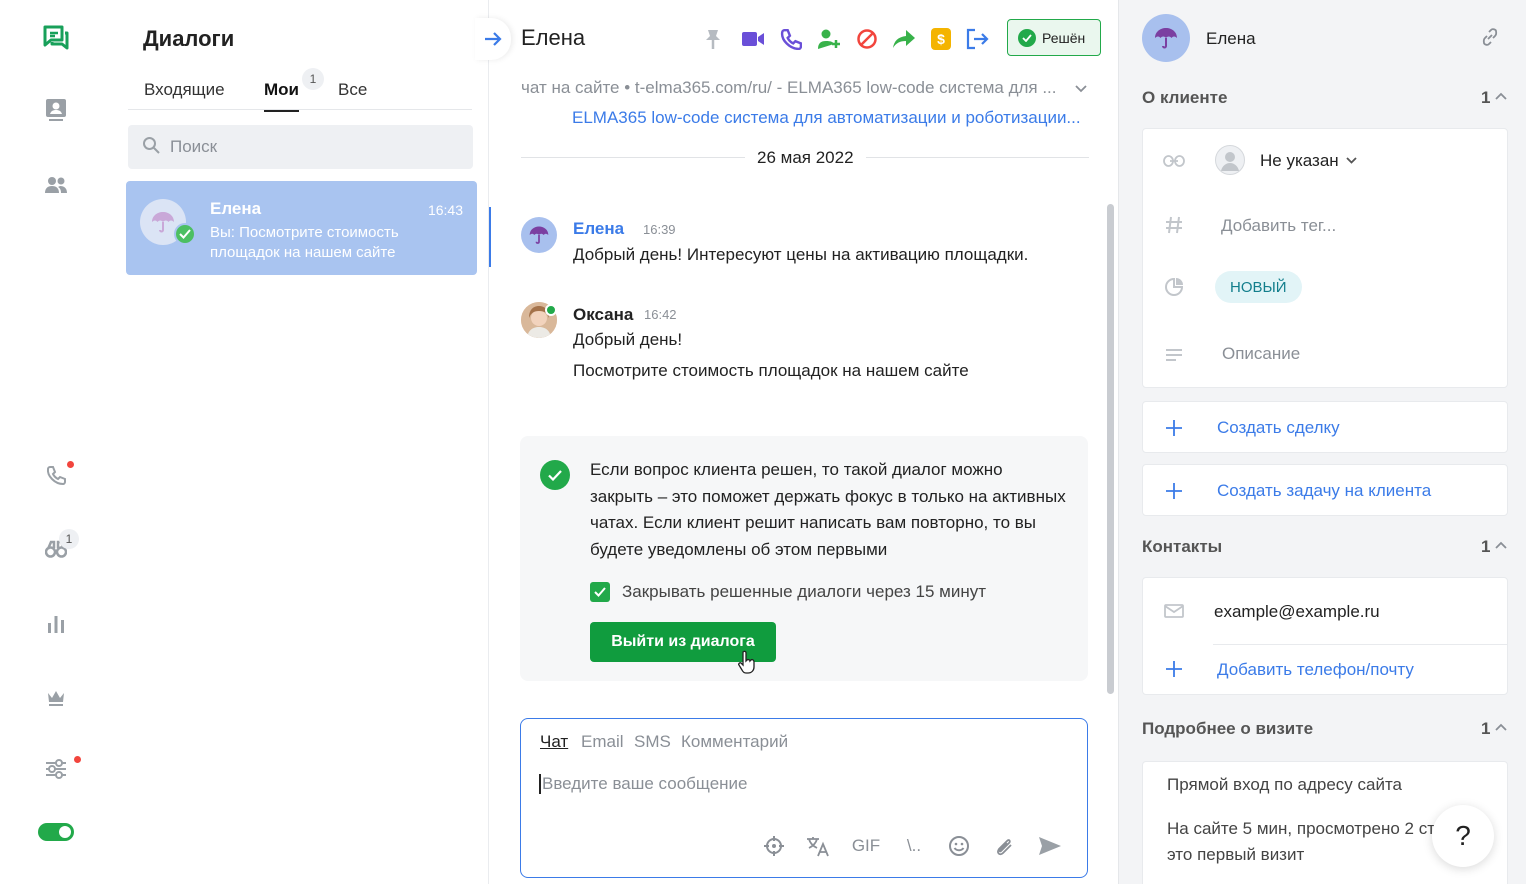  I want to click on shortcut-button: \.., so click(914, 846).